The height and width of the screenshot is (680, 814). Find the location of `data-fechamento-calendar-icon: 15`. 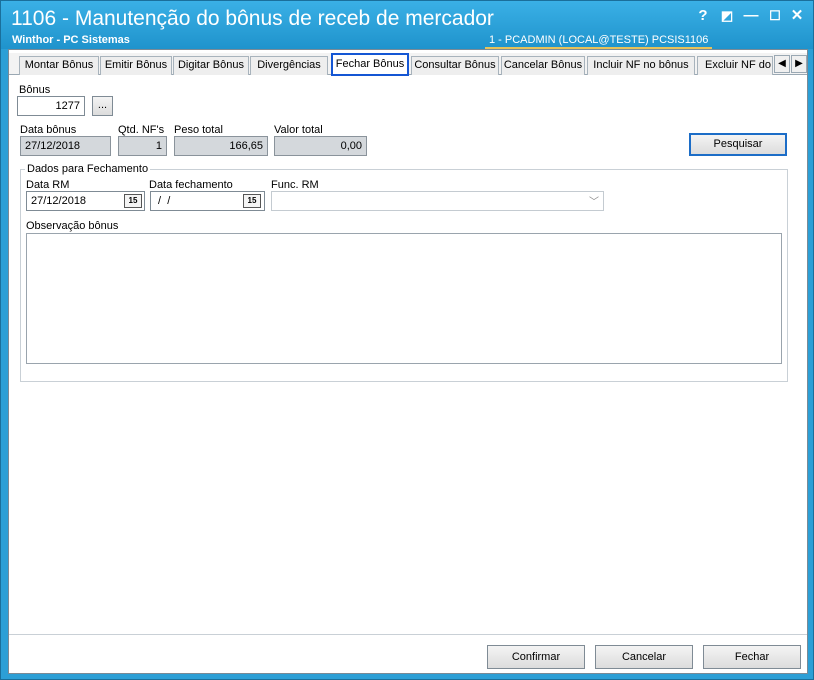

data-fechamento-calendar-icon: 15 is located at coordinates (252, 201).